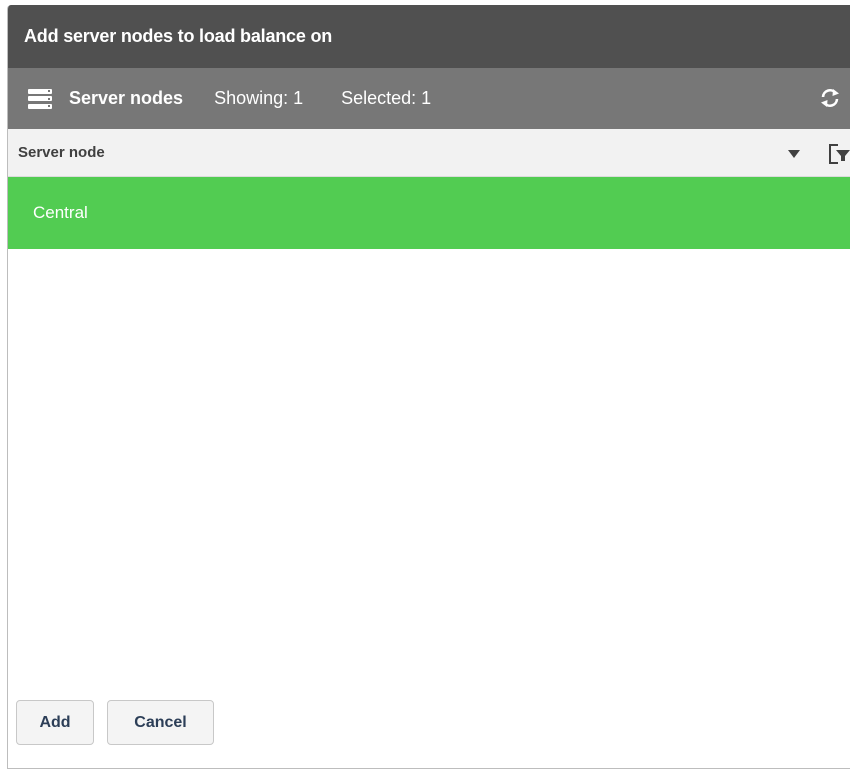 Image resolution: width=850 pixels, height=769 pixels. What do you see at coordinates (126, 98) in the screenshot?
I see `section-name: Server nodes` at bounding box center [126, 98].